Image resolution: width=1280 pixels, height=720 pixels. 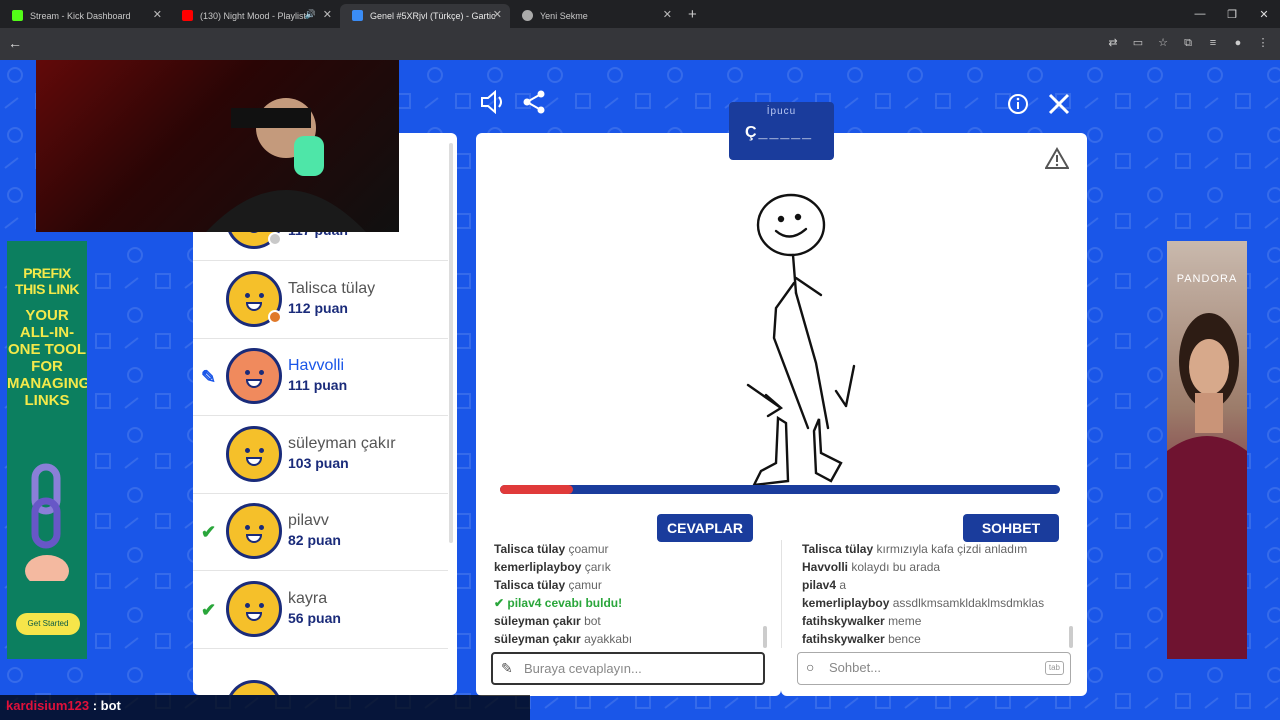 I want to click on new-tab-icon: +, so click(x=692, y=14).